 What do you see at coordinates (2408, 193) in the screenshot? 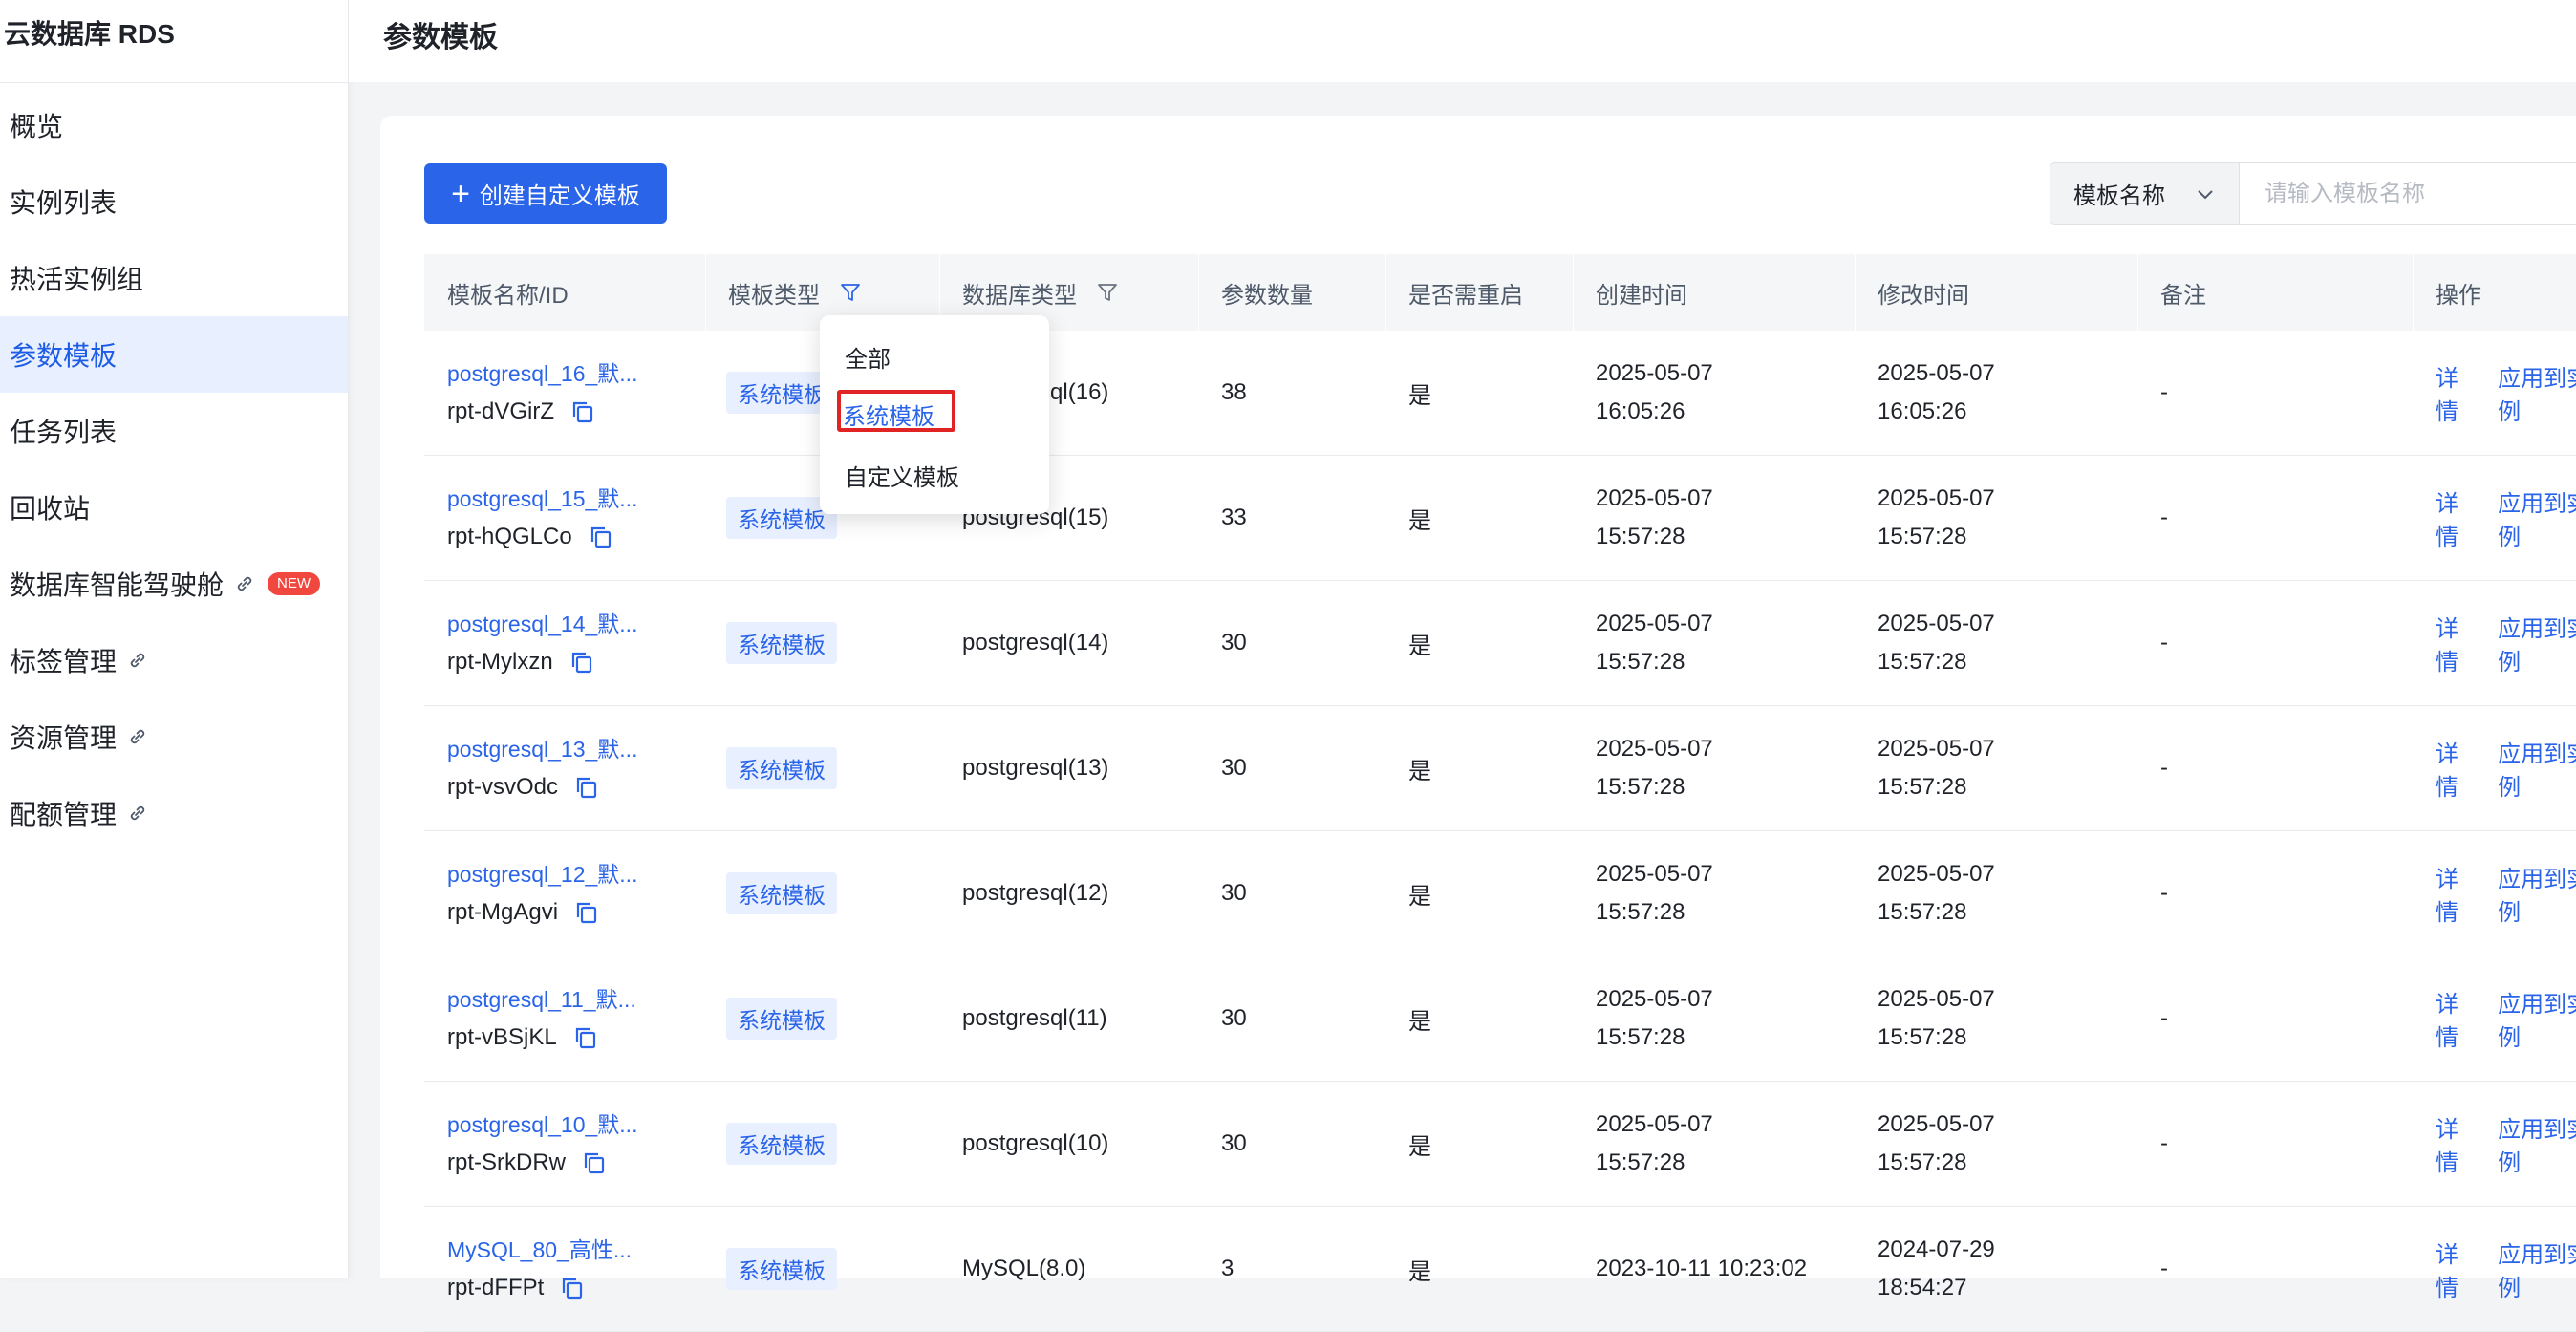
I see `search-input` at bounding box center [2408, 193].